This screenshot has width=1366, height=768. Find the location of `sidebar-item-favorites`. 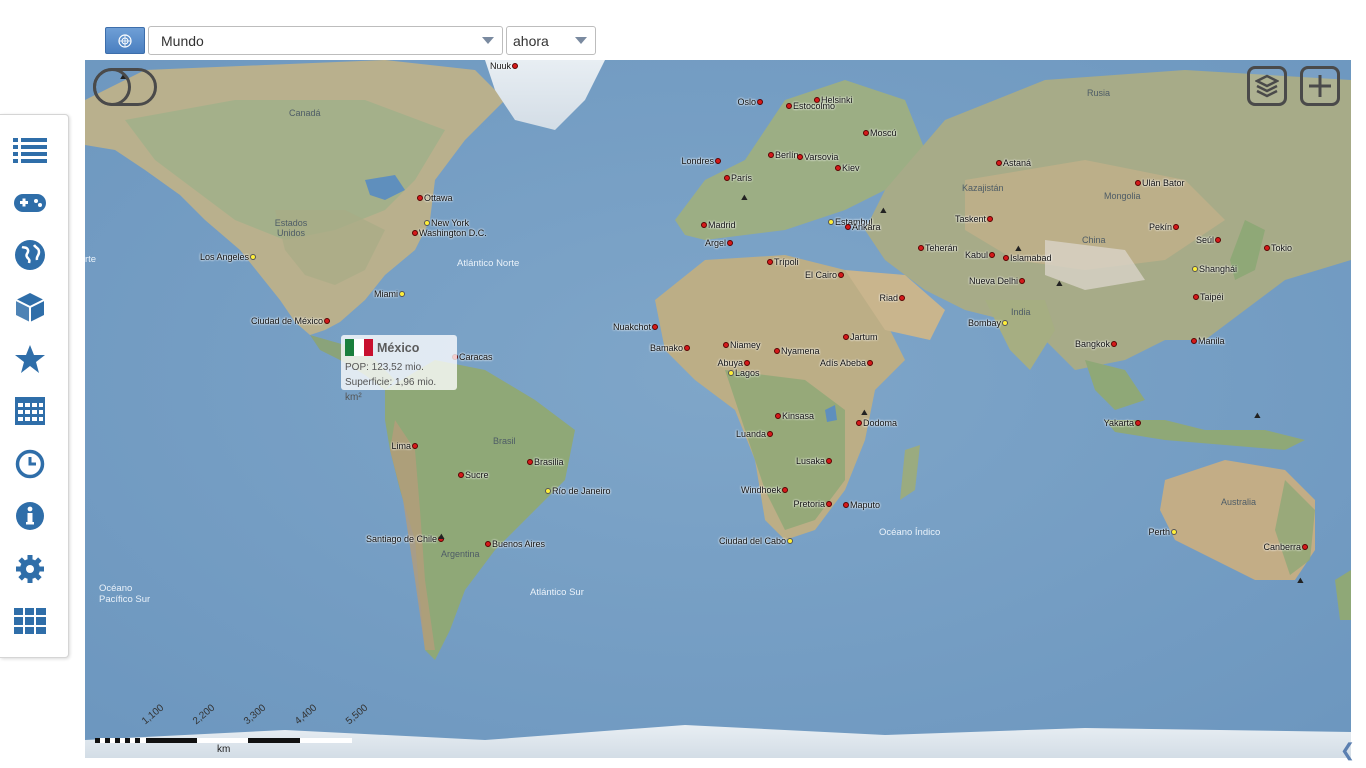

sidebar-item-favorites is located at coordinates (30, 359).